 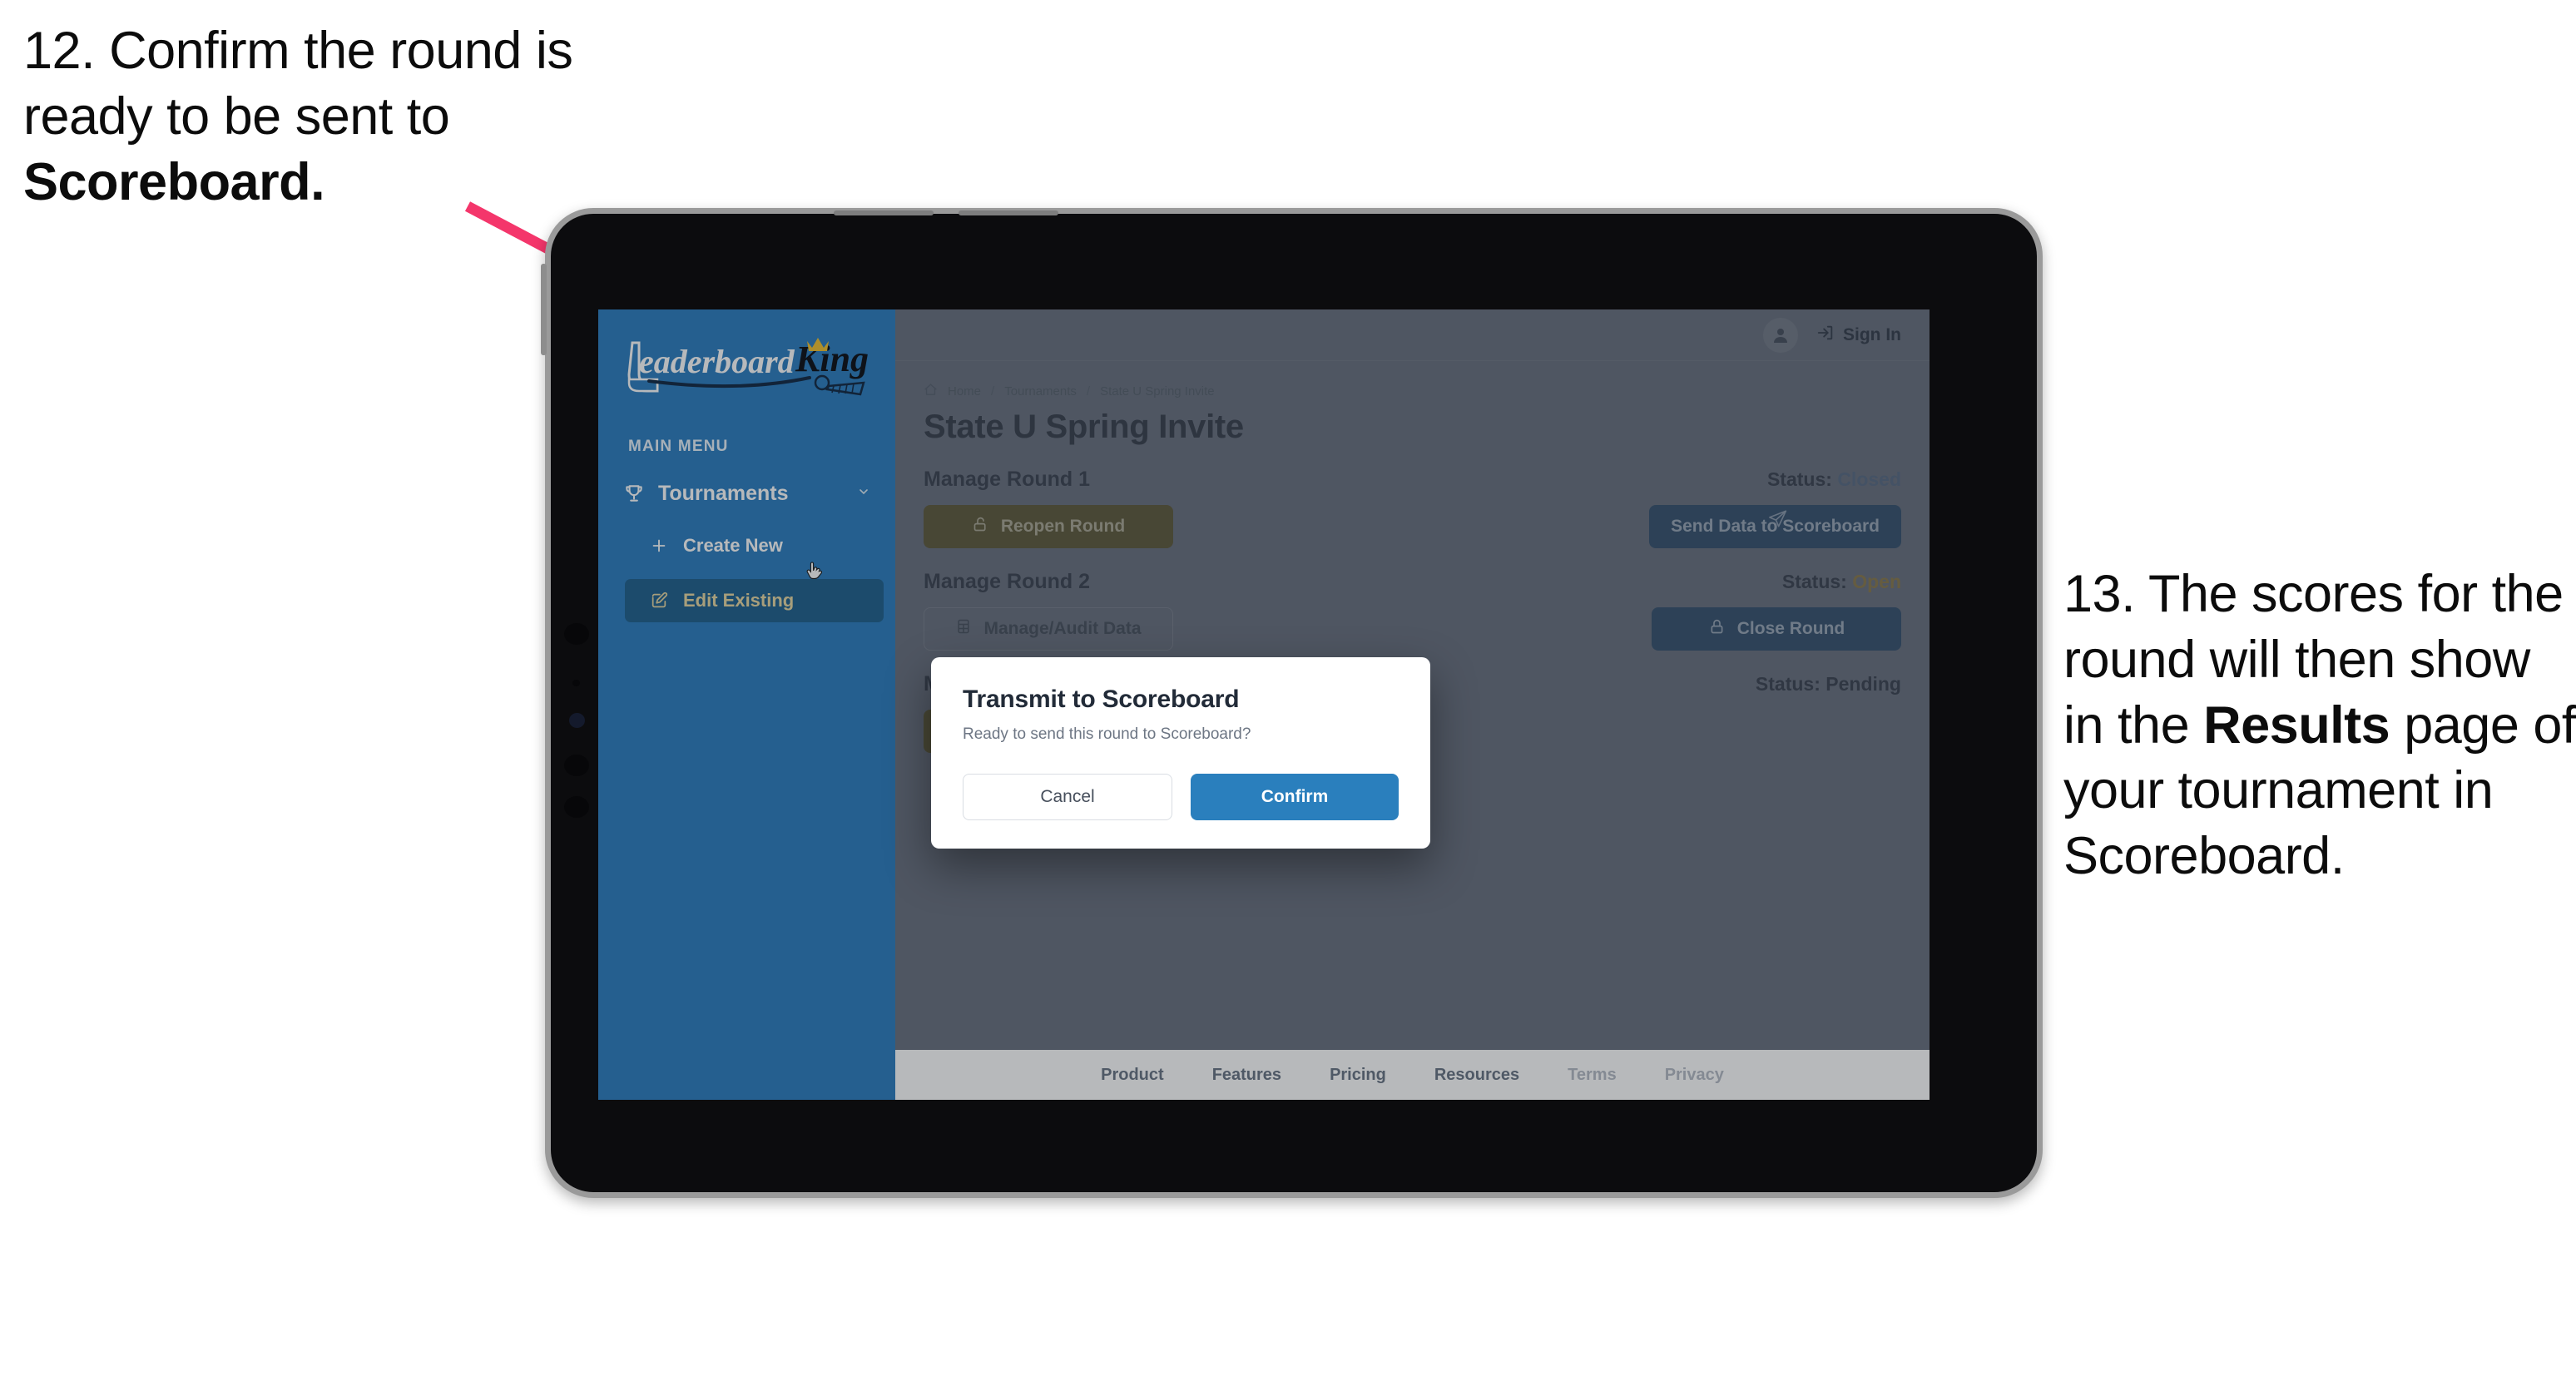 What do you see at coordinates (1295, 797) in the screenshot?
I see `confirm-button: Confirm` at bounding box center [1295, 797].